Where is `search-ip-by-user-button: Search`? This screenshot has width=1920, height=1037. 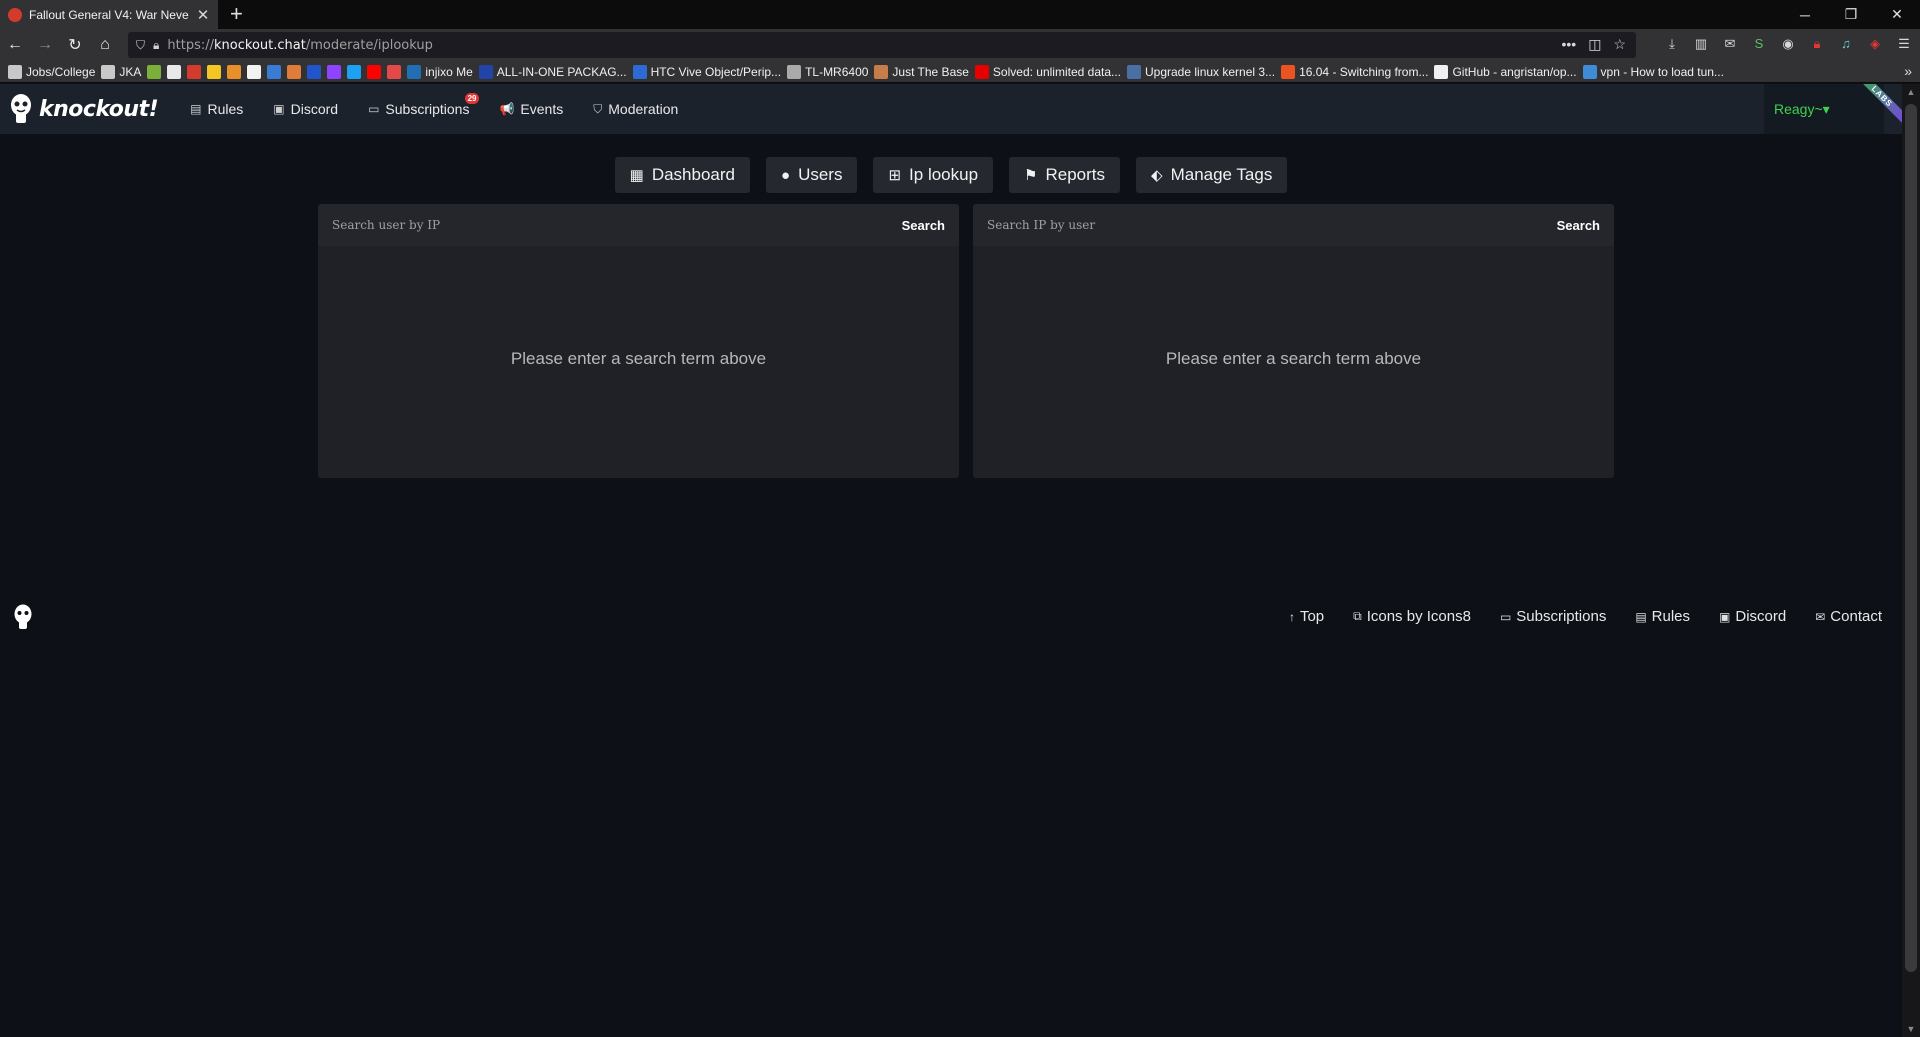
search-ip-by-user-button: Search is located at coordinates (1578, 225).